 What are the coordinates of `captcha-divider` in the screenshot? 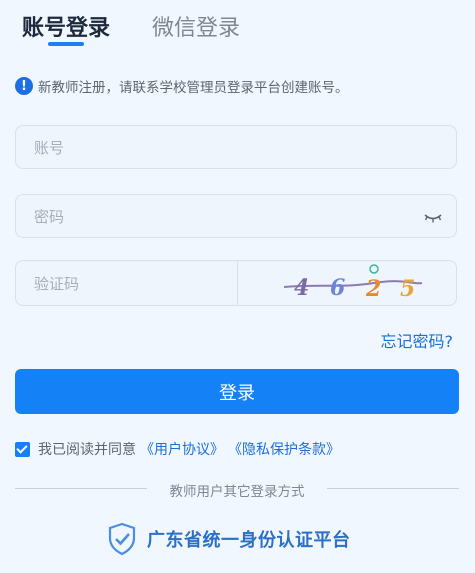 It's located at (237, 283).